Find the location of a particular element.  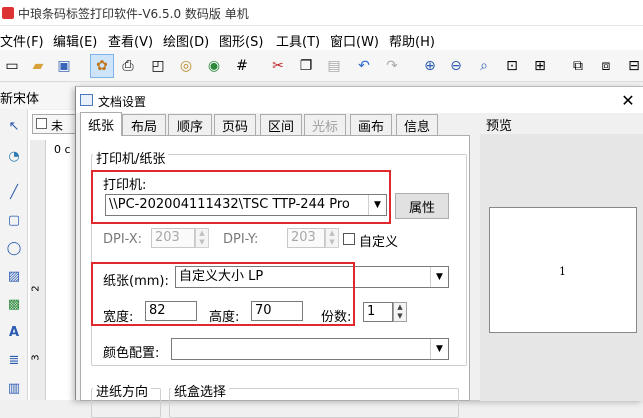

group-icon: ⧉ is located at coordinates (578, 66).